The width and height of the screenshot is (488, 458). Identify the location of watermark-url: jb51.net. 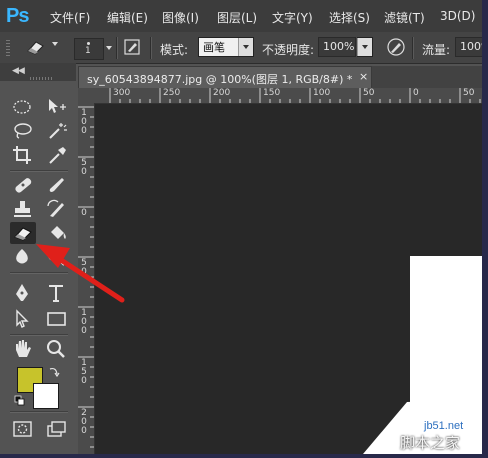
(444, 426).